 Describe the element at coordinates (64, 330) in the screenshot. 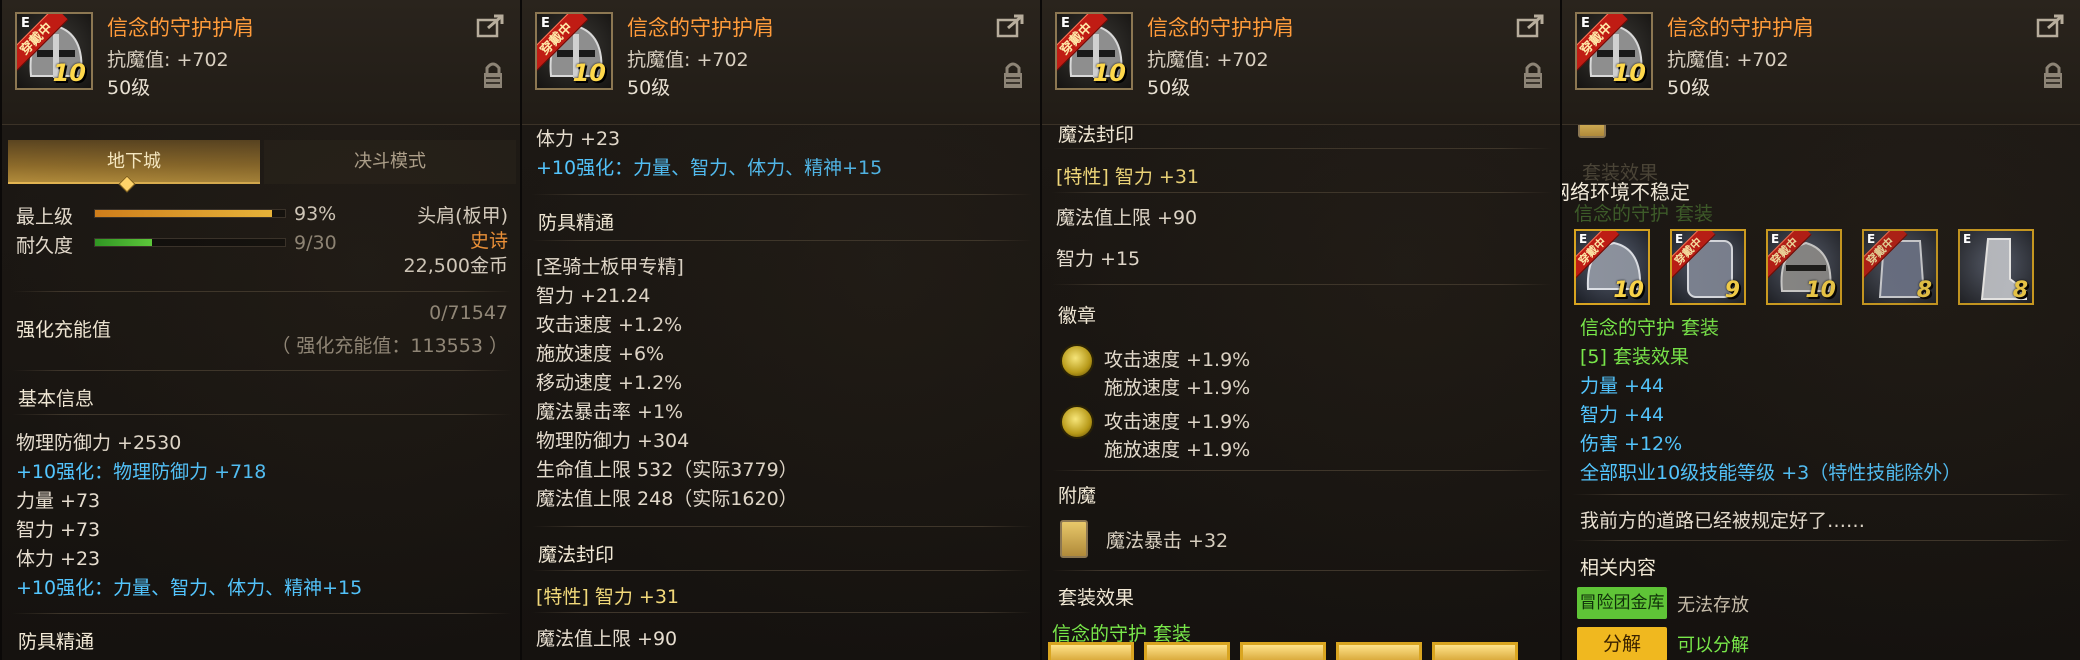

I see `charge-label: 强化充能值` at that location.